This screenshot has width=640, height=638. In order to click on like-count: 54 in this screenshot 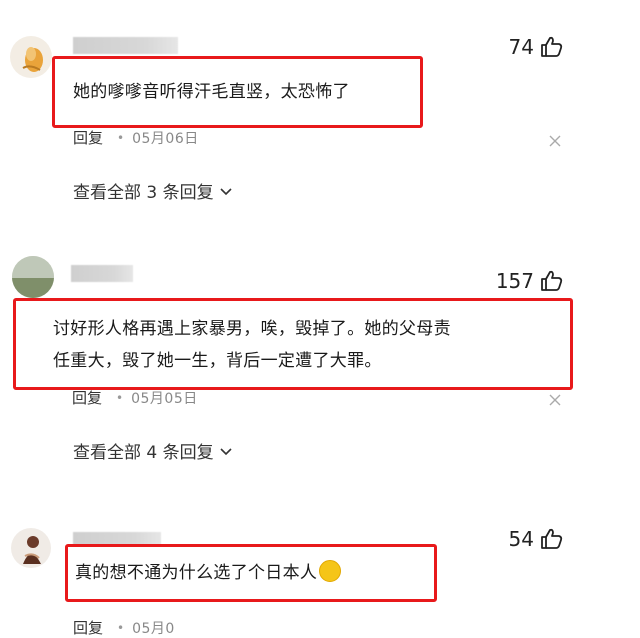, I will do `click(521, 539)`.